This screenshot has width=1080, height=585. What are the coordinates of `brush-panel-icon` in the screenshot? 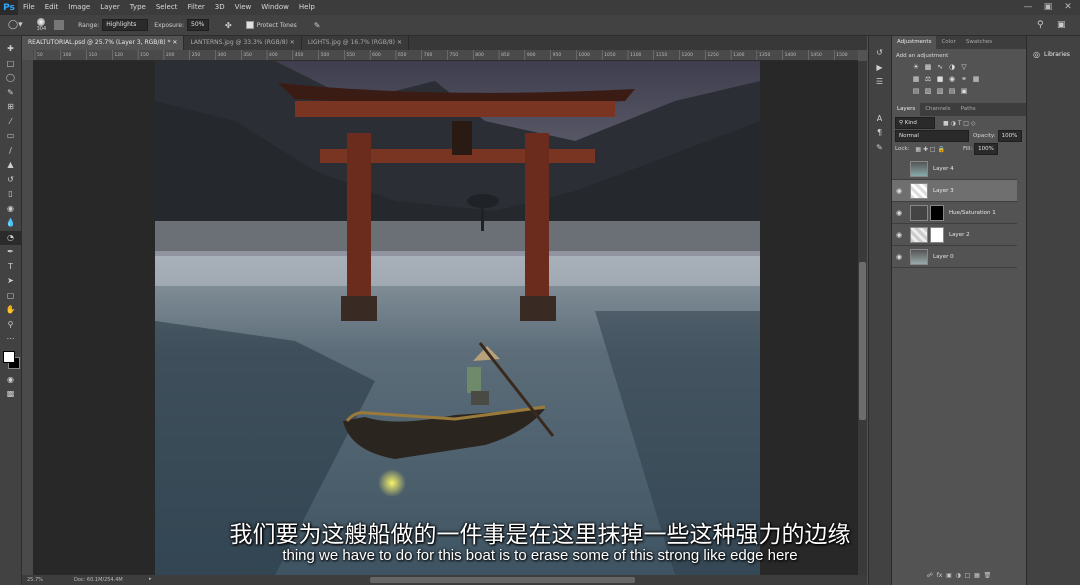 It's located at (59, 25).